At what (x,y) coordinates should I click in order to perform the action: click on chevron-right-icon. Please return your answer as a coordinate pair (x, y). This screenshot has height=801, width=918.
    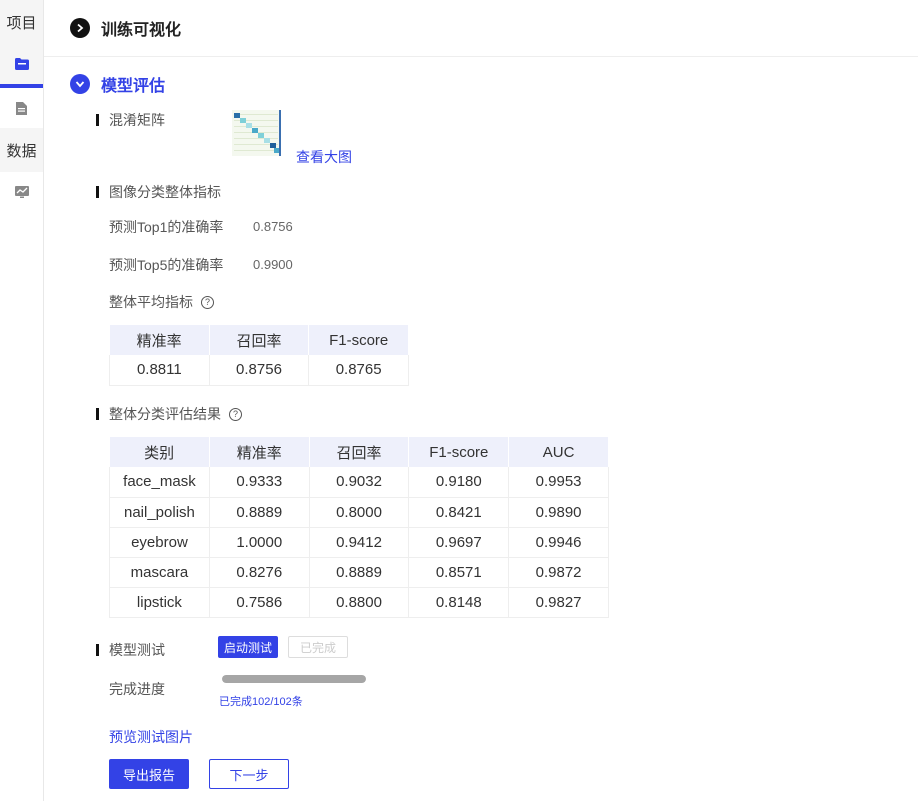
    Looking at the image, I should click on (80, 28).